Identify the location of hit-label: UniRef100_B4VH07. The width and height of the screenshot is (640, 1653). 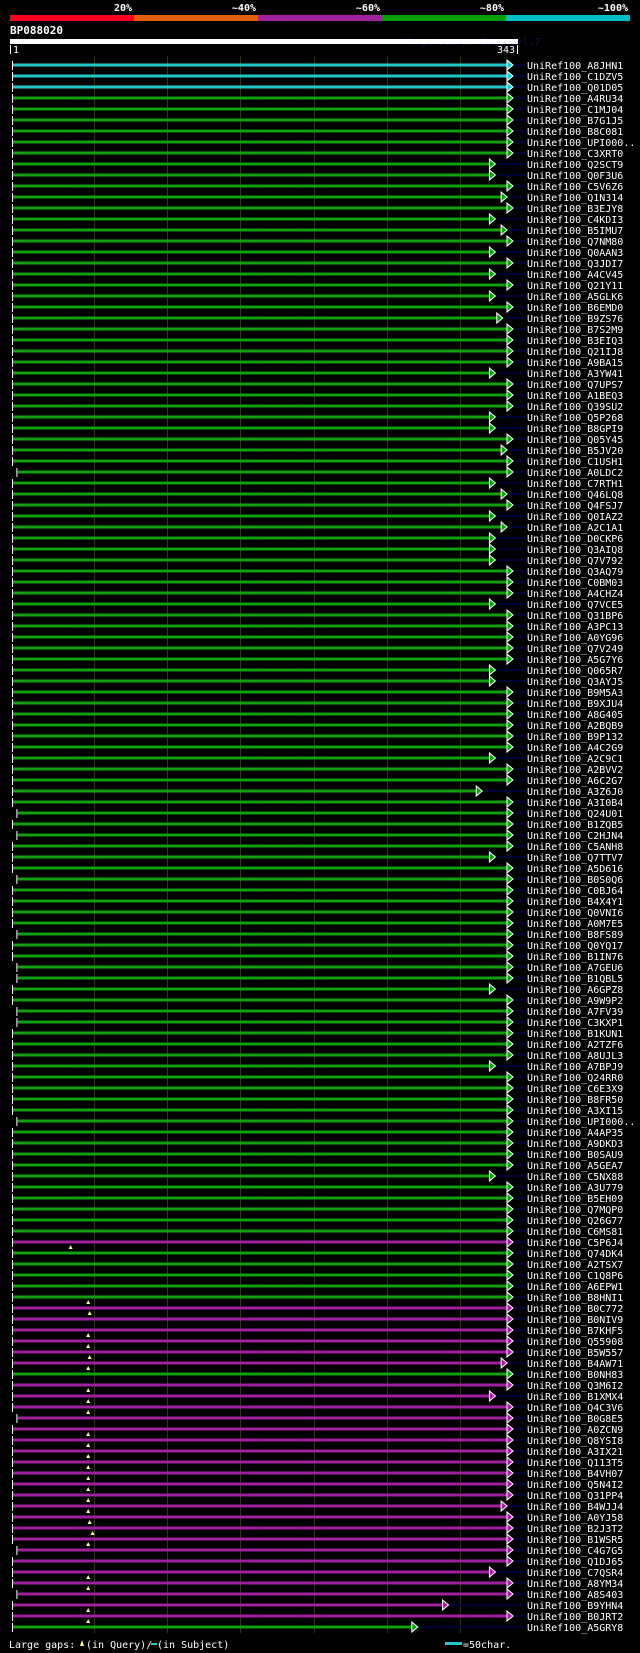
(575, 1474).